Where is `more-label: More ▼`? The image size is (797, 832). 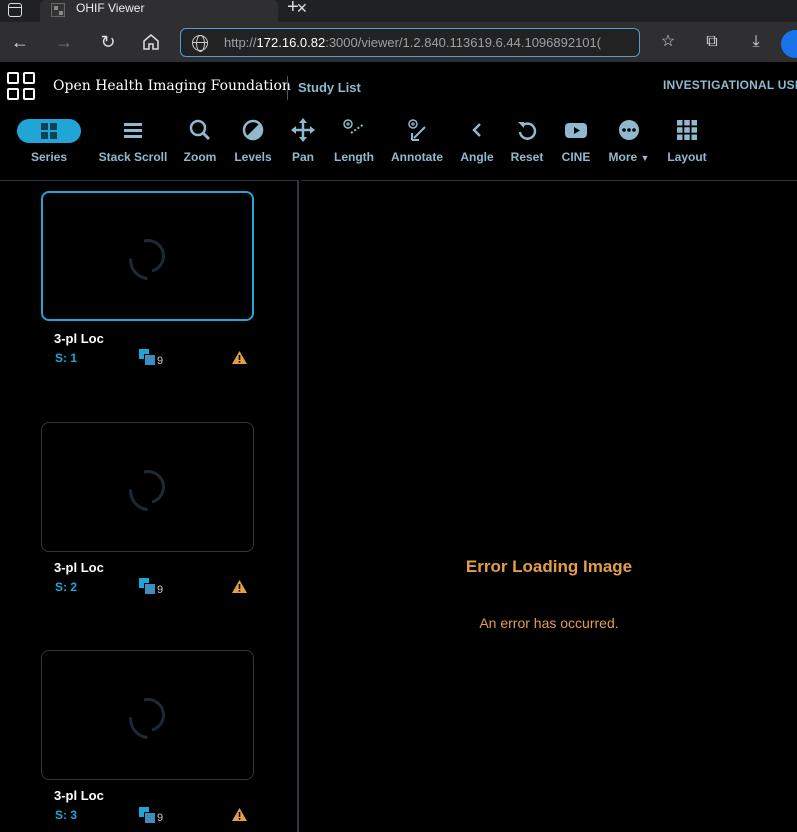
more-label: More ▼ is located at coordinates (629, 157).